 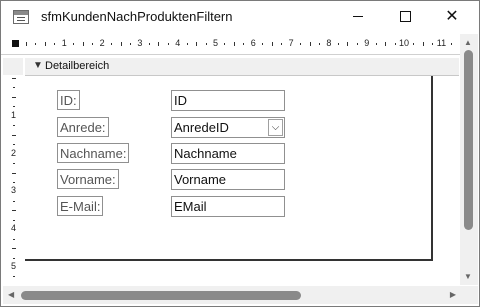 What do you see at coordinates (228, 153) in the screenshot?
I see `textbox-nachname: Nachname` at bounding box center [228, 153].